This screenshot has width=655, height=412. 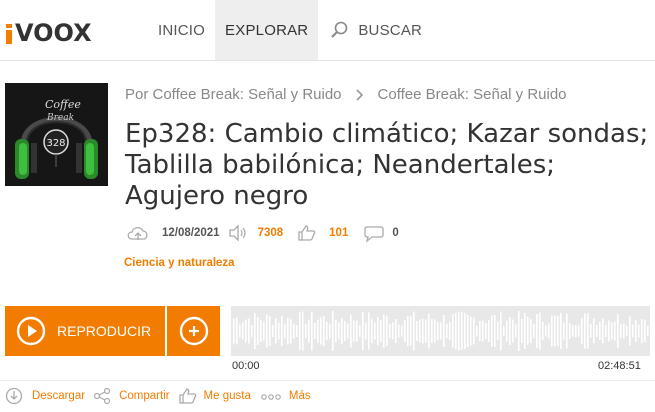 I want to click on time-end: 02:48:51, so click(x=619, y=366).